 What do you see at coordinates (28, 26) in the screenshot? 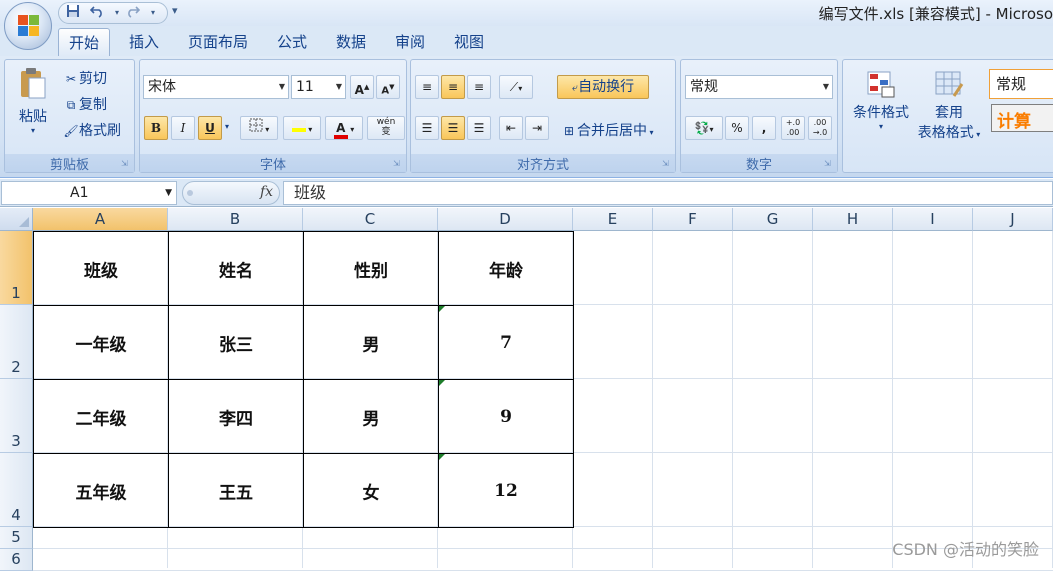
I see `office-button` at bounding box center [28, 26].